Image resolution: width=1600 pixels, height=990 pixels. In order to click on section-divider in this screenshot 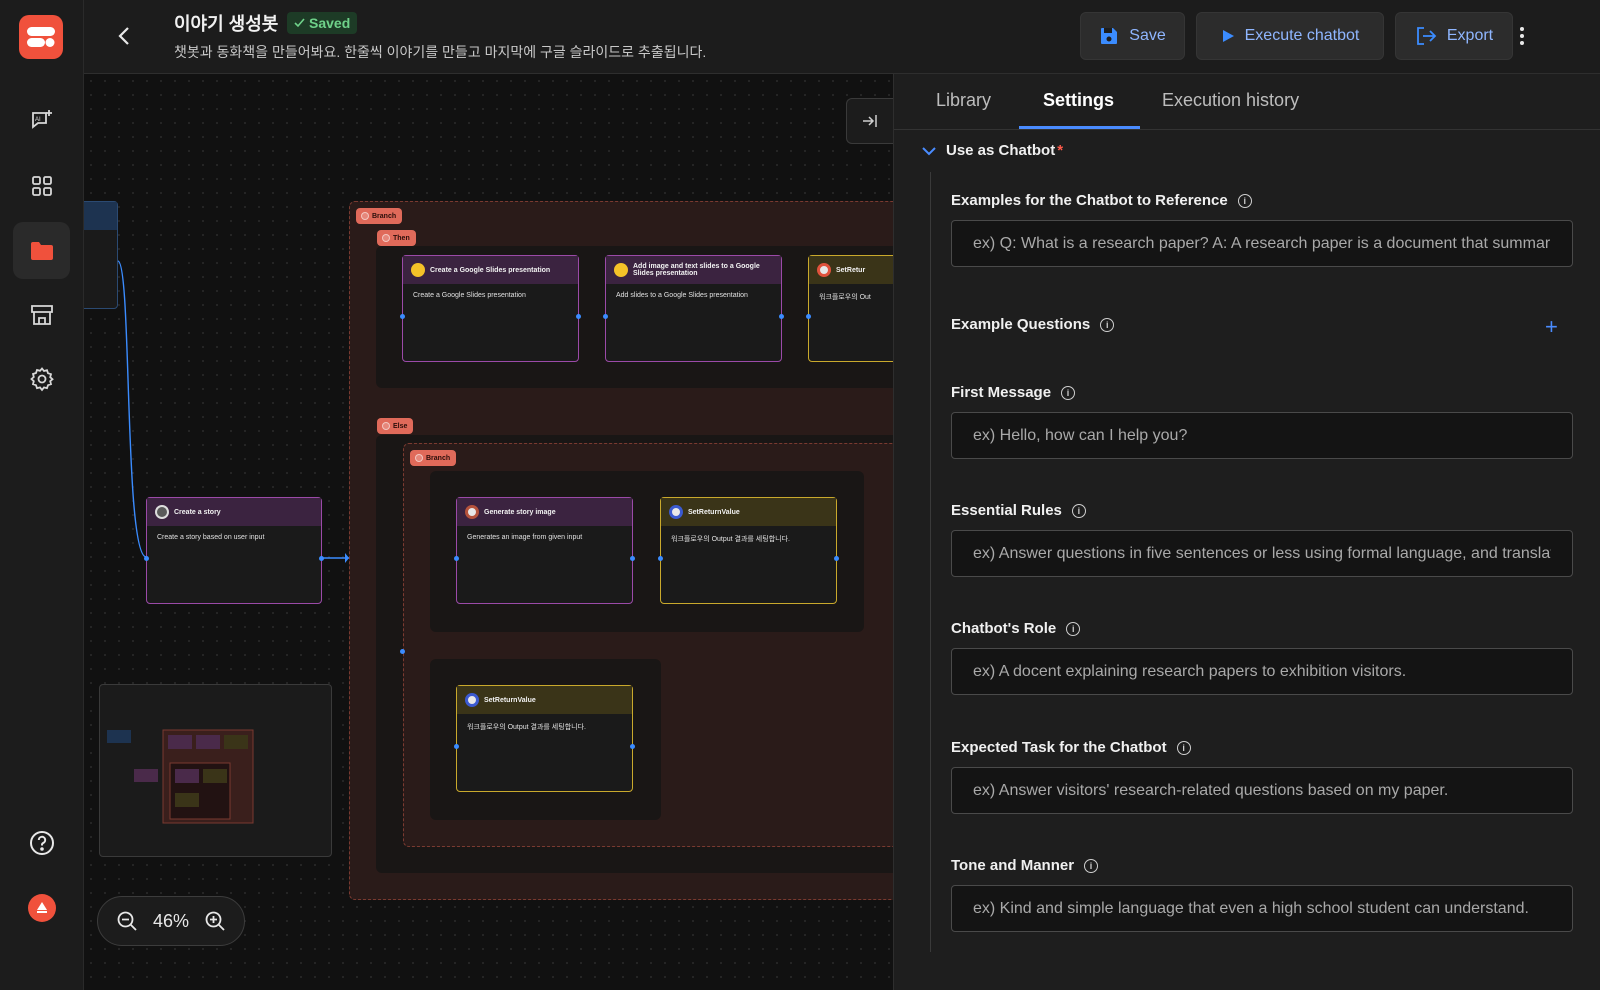, I will do `click(930, 562)`.